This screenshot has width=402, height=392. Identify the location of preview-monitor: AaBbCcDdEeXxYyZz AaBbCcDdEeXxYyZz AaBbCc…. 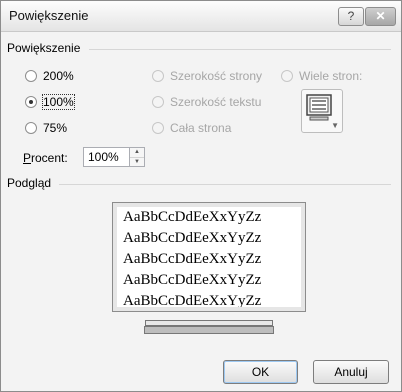
(209, 257).